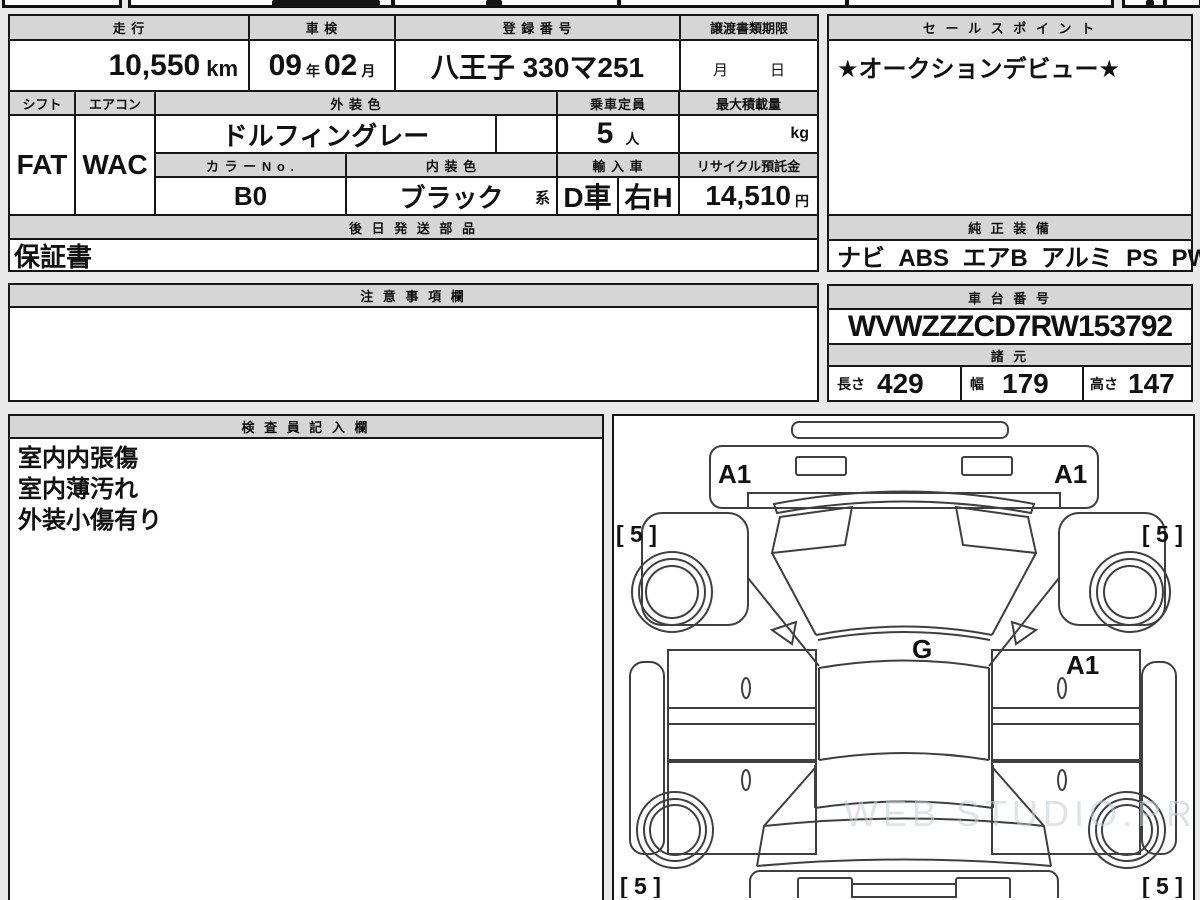 This screenshot has width=1200, height=900. Describe the element at coordinates (1062, 780) in the screenshot. I see `door-handle-rear-right` at that location.